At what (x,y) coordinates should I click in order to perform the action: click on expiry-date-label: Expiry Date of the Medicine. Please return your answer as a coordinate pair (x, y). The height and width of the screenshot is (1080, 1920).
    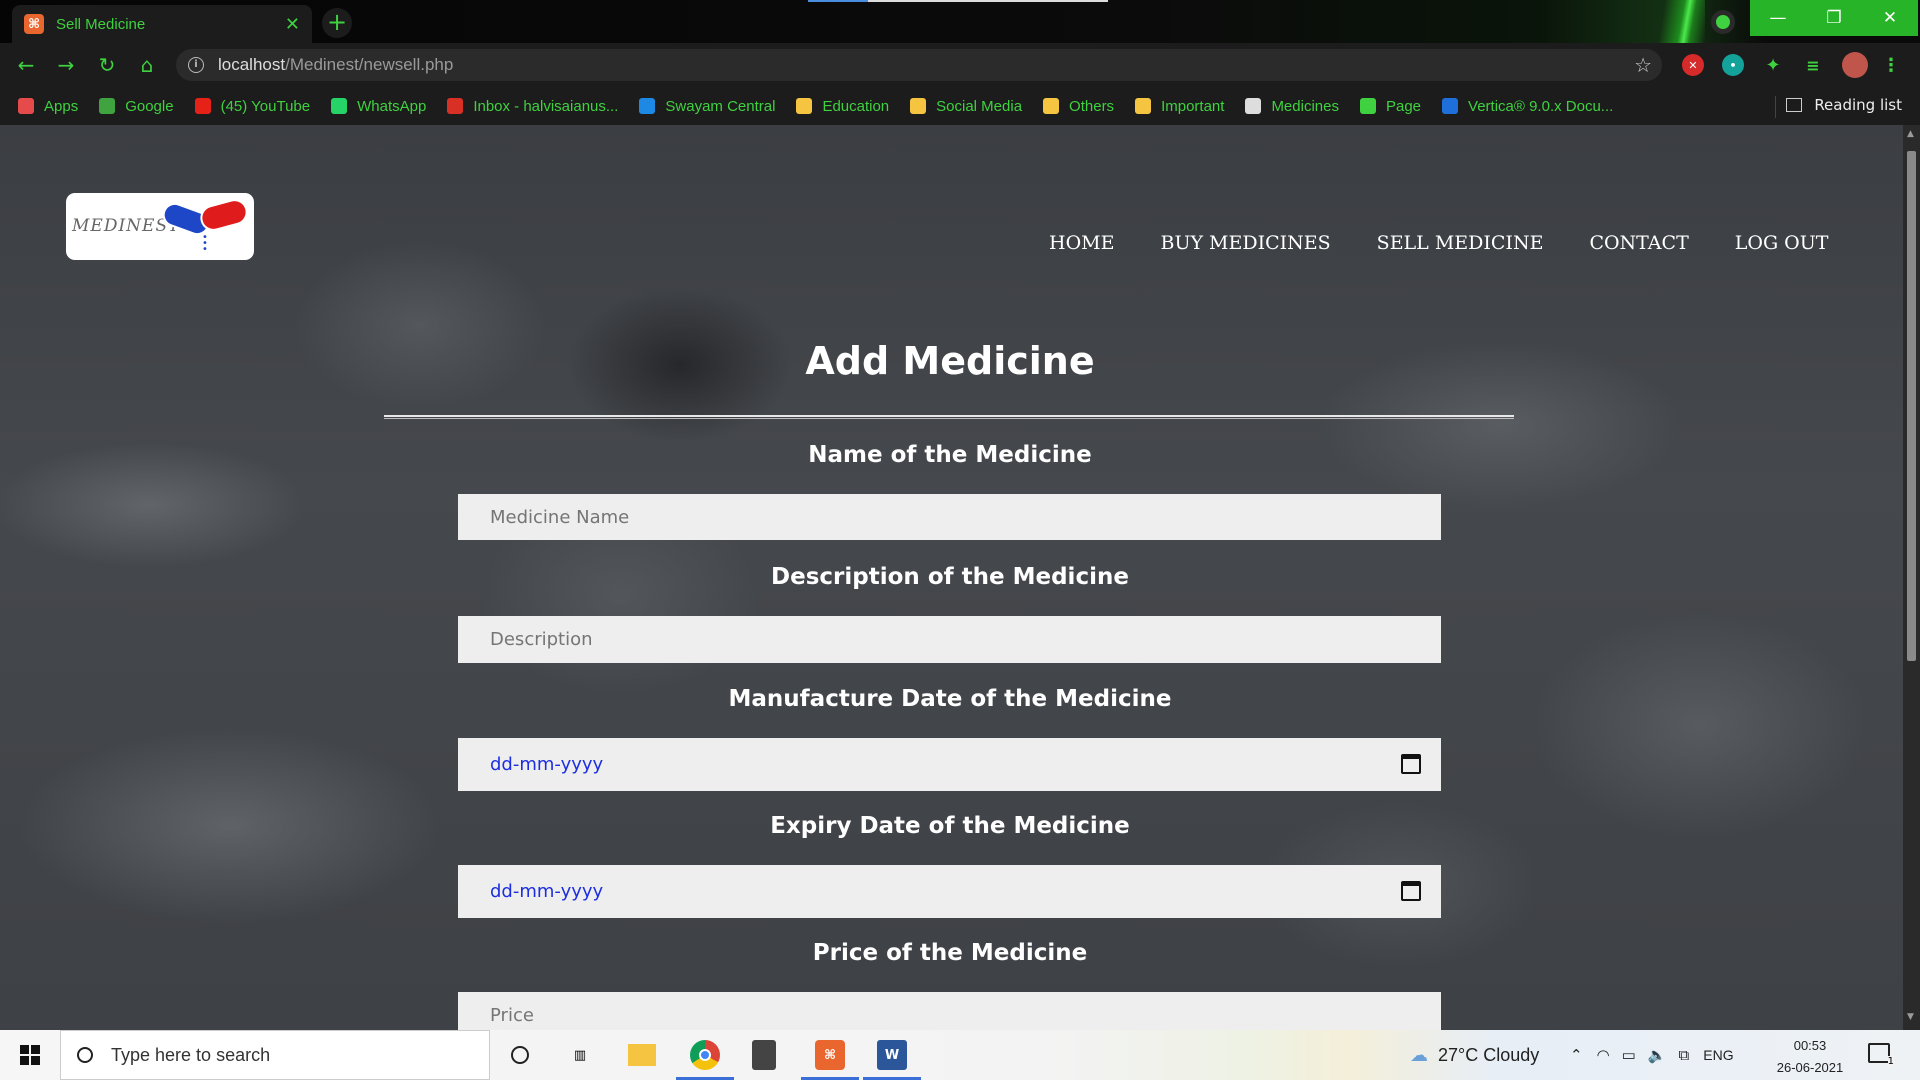
    Looking at the image, I should click on (950, 826).